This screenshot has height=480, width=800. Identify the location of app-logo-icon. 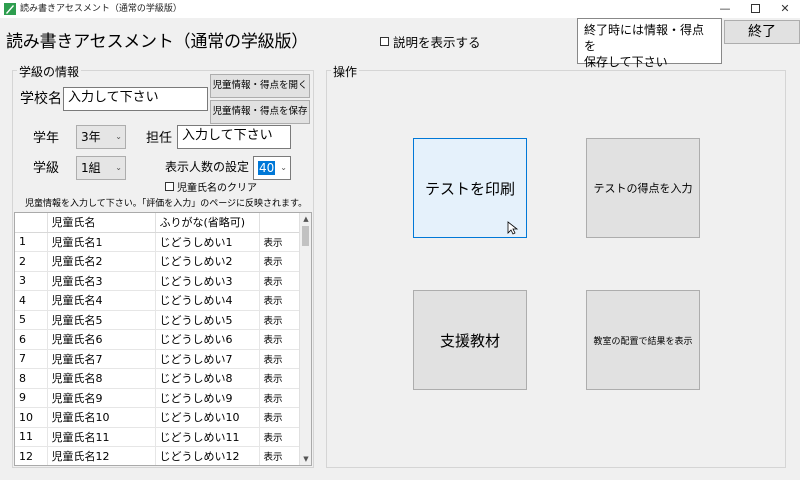
(10, 9).